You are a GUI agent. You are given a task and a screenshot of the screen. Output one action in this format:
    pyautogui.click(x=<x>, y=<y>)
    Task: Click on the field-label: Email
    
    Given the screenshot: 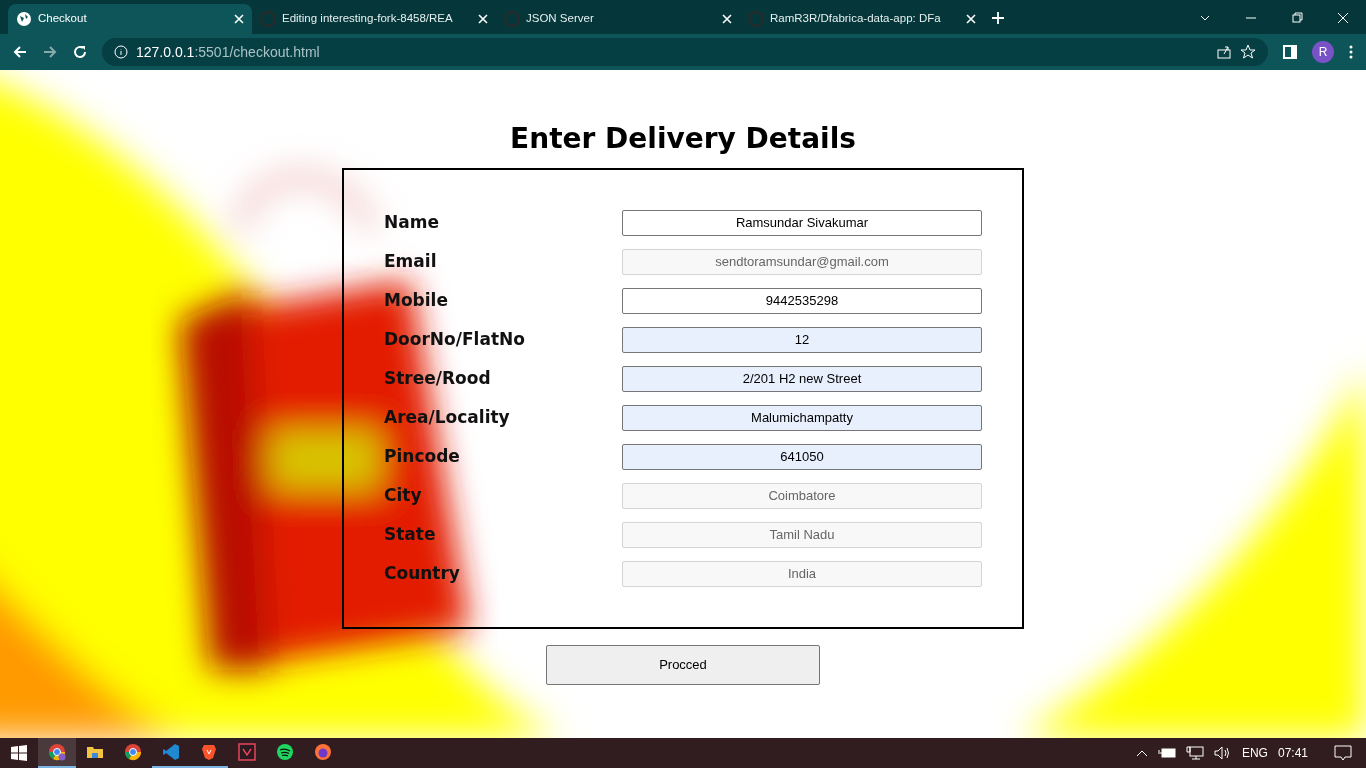 What is the action you would take?
    pyautogui.click(x=410, y=261)
    